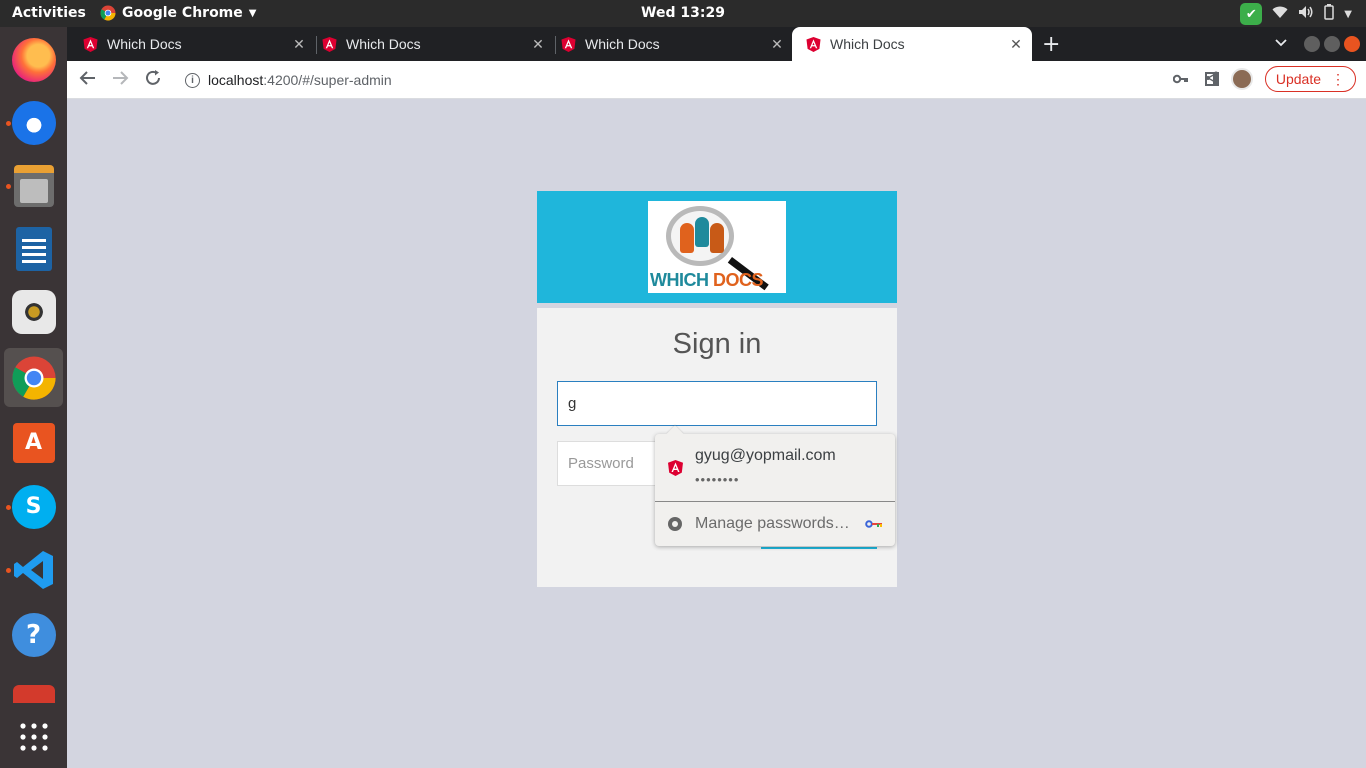 This screenshot has height=768, width=1366. Describe the element at coordinates (775, 501) in the screenshot. I see `popup-divider` at that location.